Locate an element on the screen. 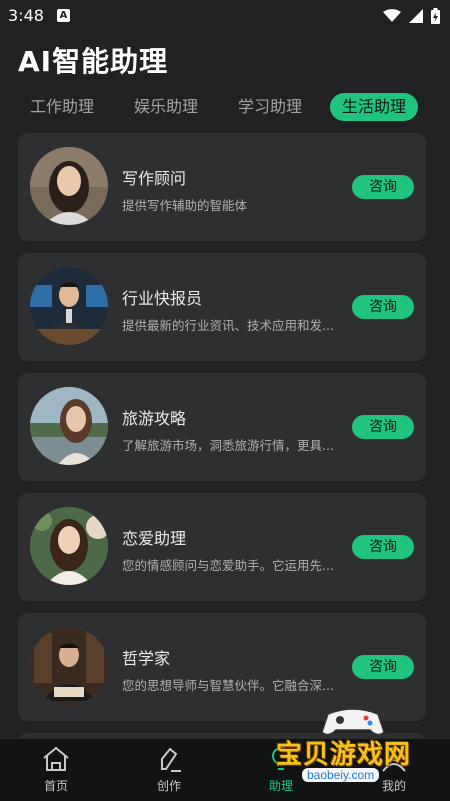 The height and width of the screenshot is (801, 450). assistant-card: 恋爱助理 您的情感顾问与恋爱助手。它运用先... 咨询 is located at coordinates (222, 547).